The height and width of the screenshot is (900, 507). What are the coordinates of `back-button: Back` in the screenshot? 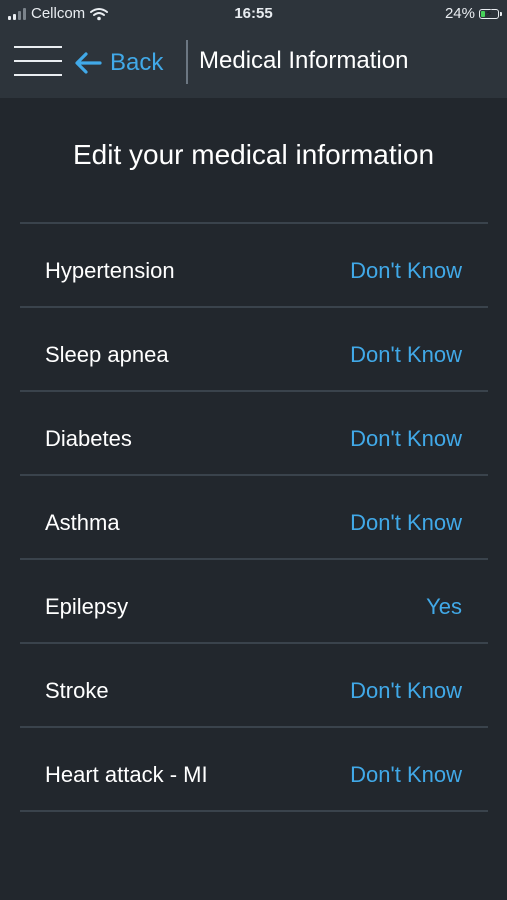 It's located at (118, 63).